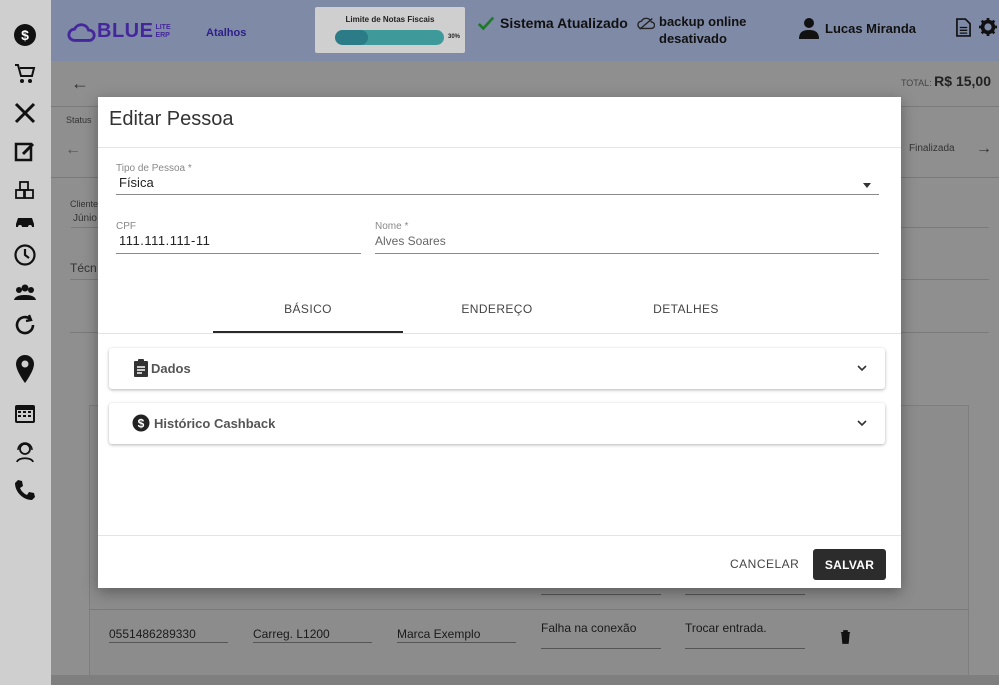 The width and height of the screenshot is (999, 685). What do you see at coordinates (25, 74) in the screenshot?
I see `cart-icon` at bounding box center [25, 74].